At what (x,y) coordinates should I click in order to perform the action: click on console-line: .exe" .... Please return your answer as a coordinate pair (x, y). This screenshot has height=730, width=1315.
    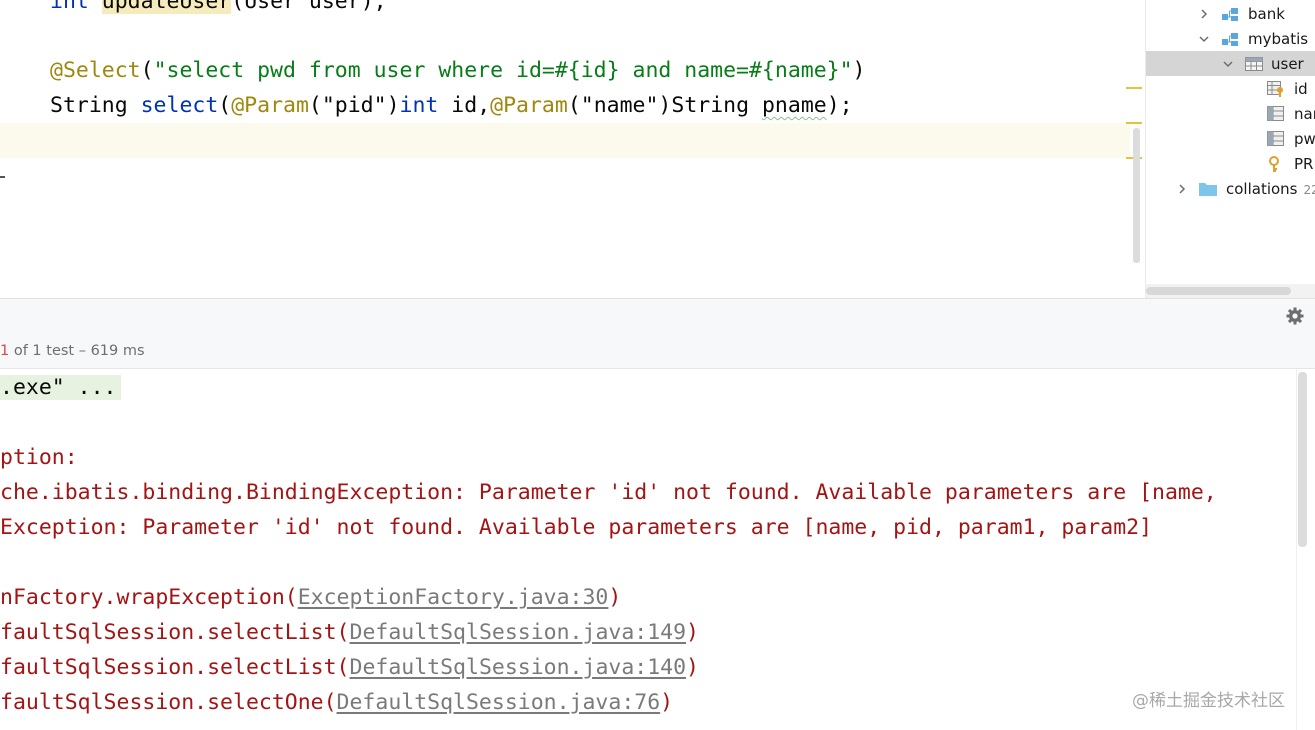
    Looking at the image, I should click on (60, 387).